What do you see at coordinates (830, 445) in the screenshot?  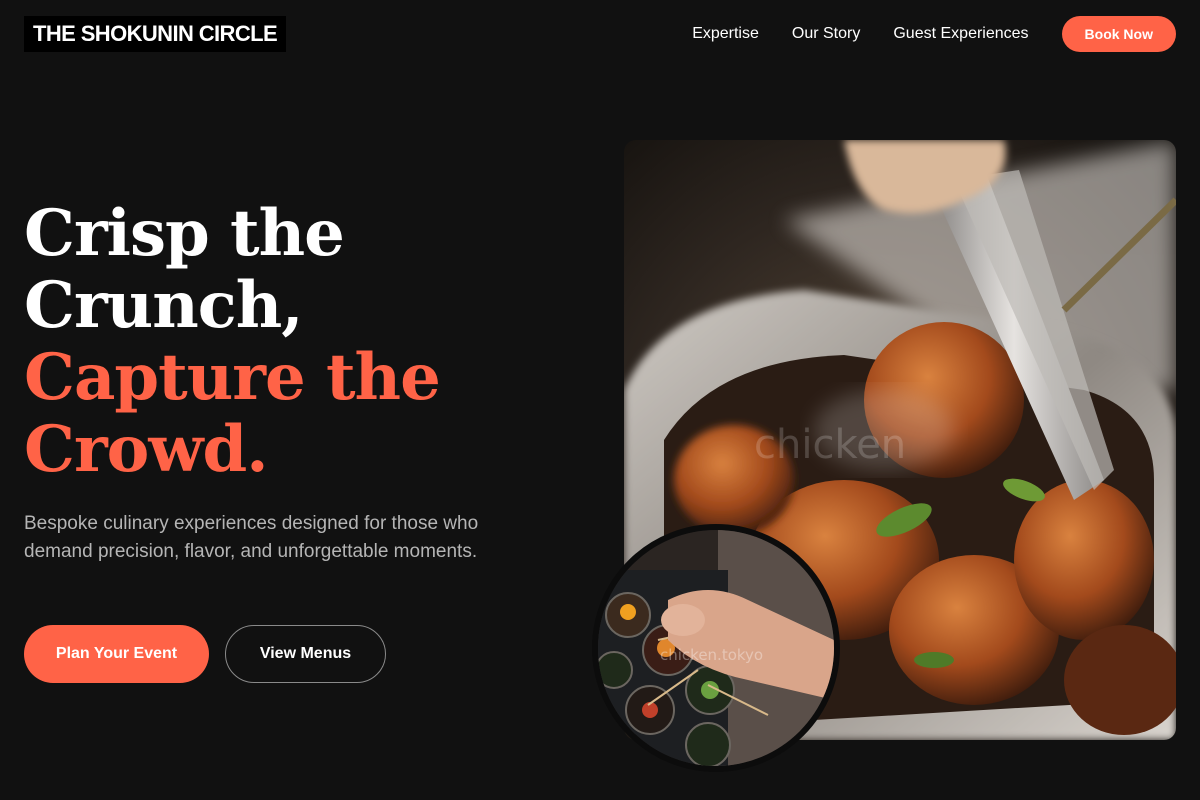 I see `watermark-text: chicken` at bounding box center [830, 445].